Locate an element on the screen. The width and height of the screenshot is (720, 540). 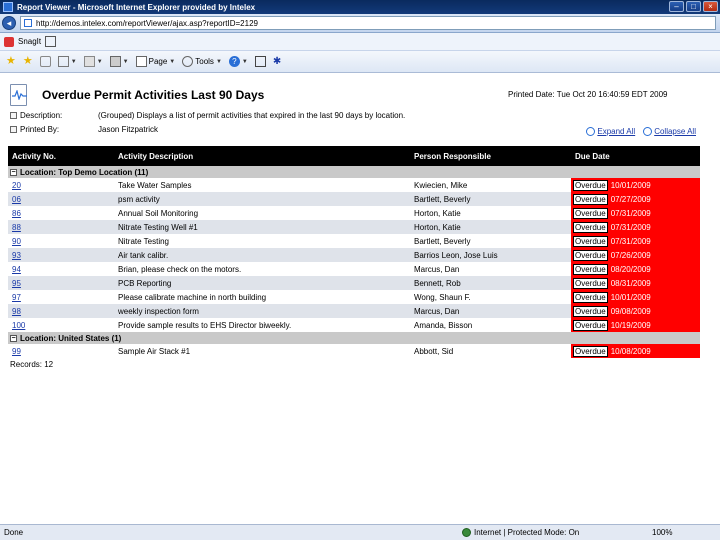
column-header-person-responsible: Person Responsible is located at coordinates (490, 156).